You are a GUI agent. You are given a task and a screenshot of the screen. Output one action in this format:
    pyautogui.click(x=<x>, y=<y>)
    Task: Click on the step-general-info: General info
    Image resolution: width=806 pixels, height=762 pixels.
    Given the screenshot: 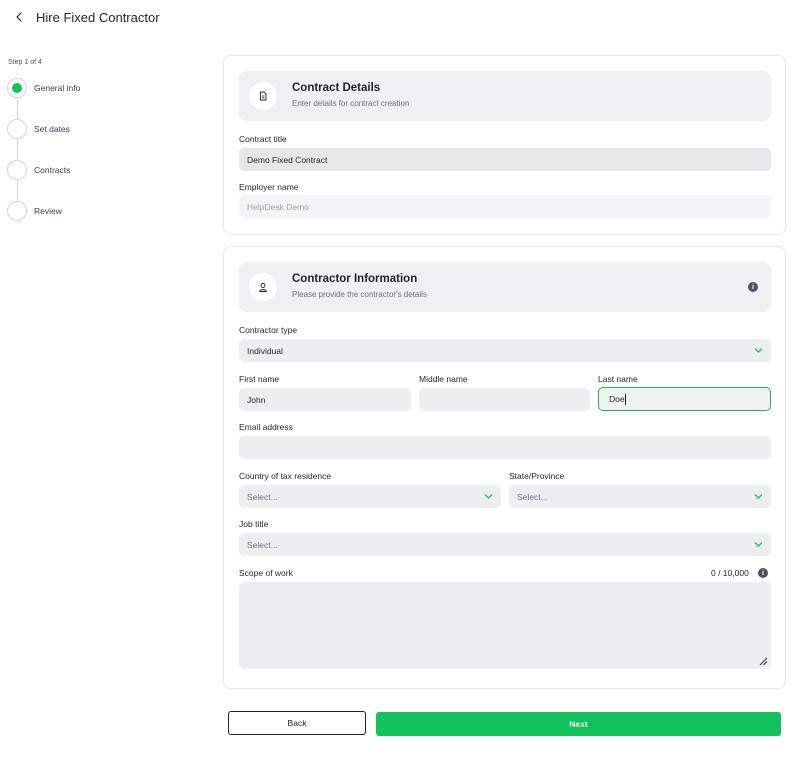 What is the action you would take?
    pyautogui.click(x=97, y=88)
    